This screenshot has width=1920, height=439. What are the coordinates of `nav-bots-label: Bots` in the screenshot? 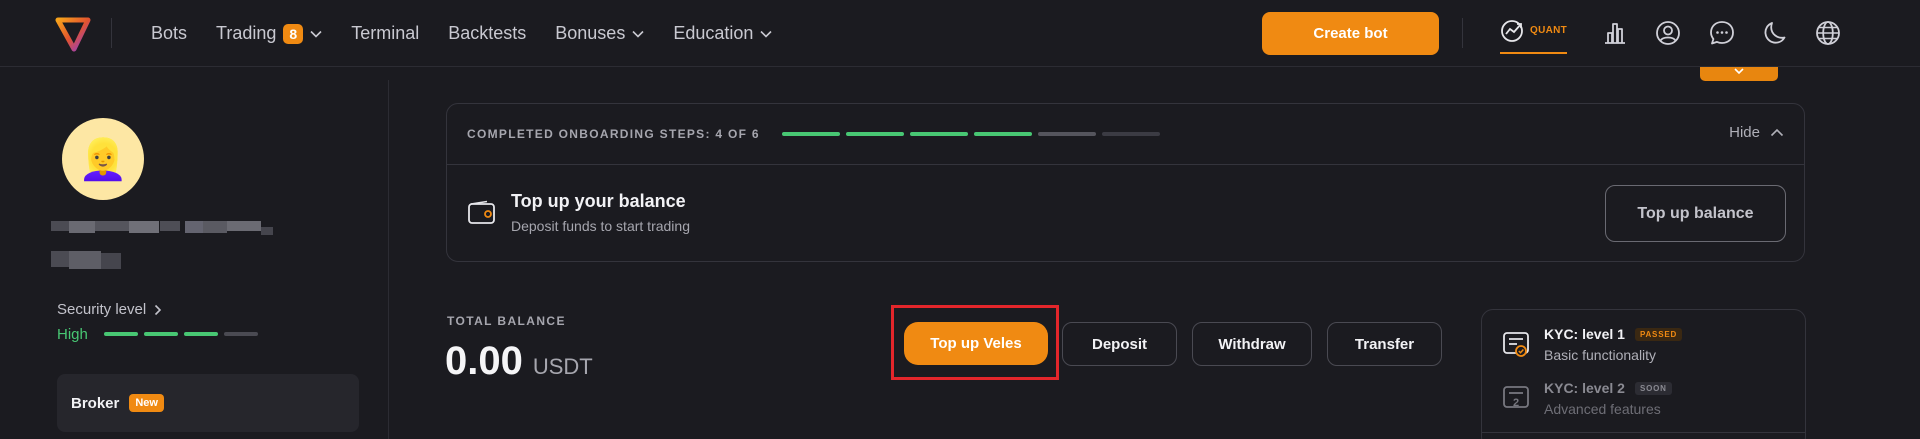 It's located at (169, 33).